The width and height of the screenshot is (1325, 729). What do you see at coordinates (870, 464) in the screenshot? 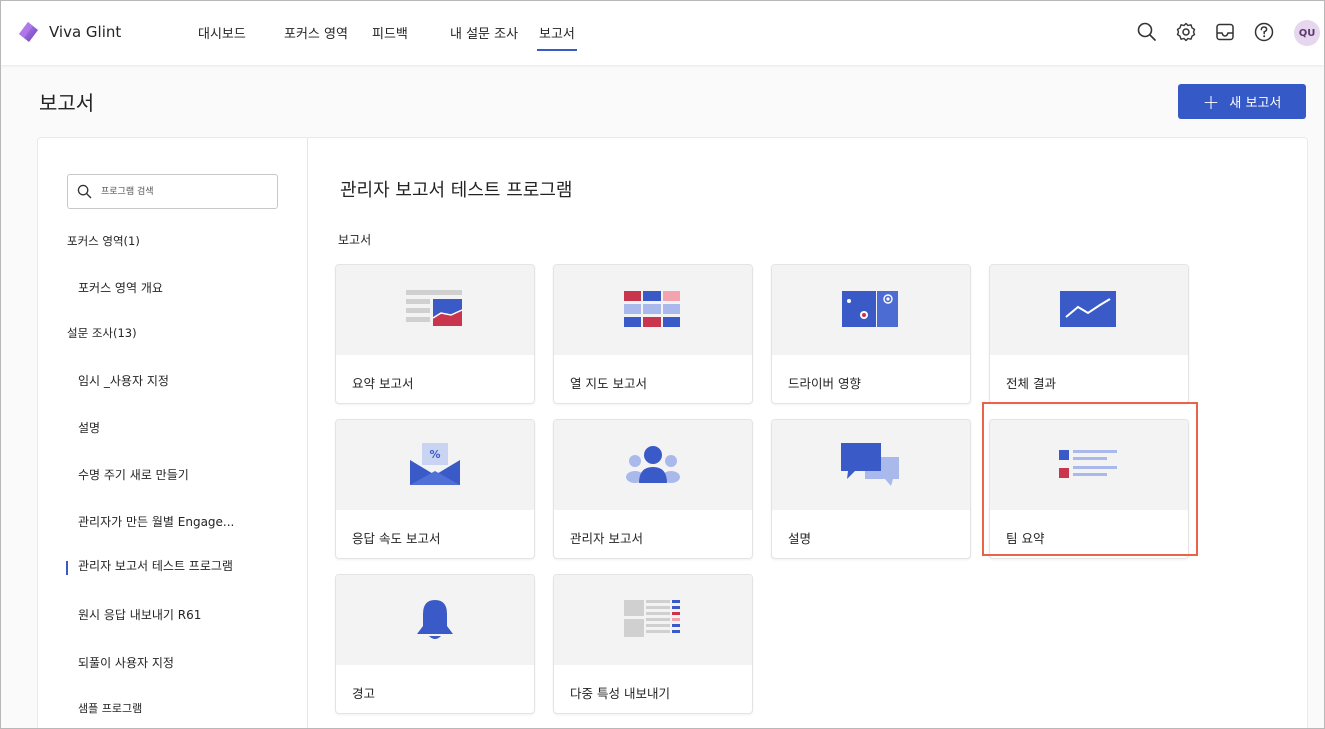
I see `comments-icon` at bounding box center [870, 464].